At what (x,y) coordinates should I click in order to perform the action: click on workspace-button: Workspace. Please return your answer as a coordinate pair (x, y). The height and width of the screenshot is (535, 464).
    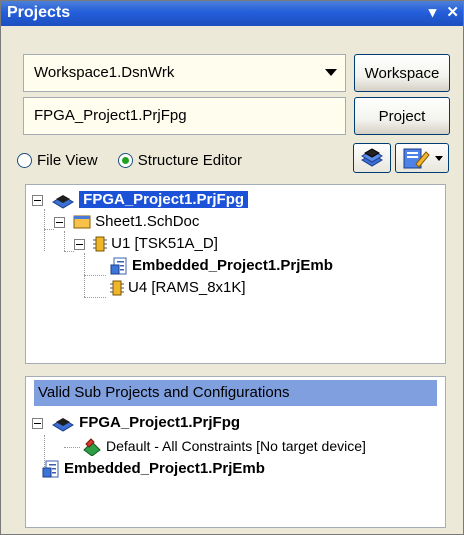
    Looking at the image, I should click on (402, 73).